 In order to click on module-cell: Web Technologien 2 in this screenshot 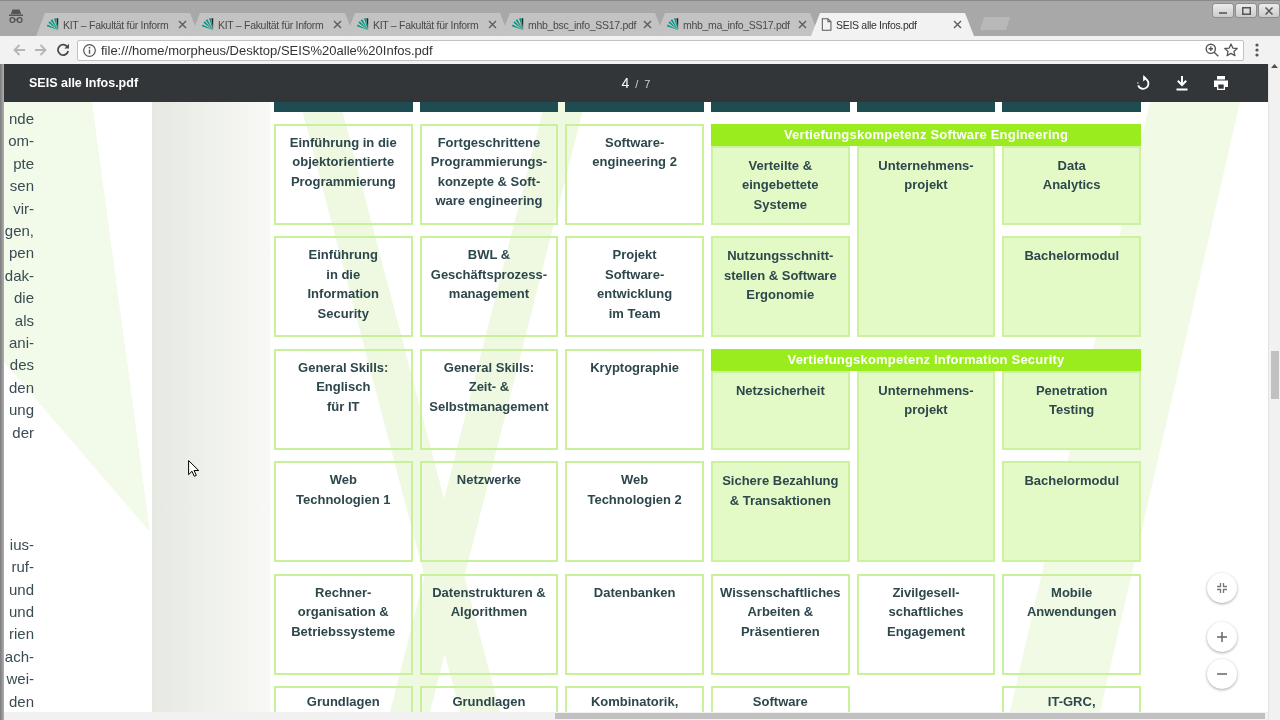, I will do `click(634, 511)`.